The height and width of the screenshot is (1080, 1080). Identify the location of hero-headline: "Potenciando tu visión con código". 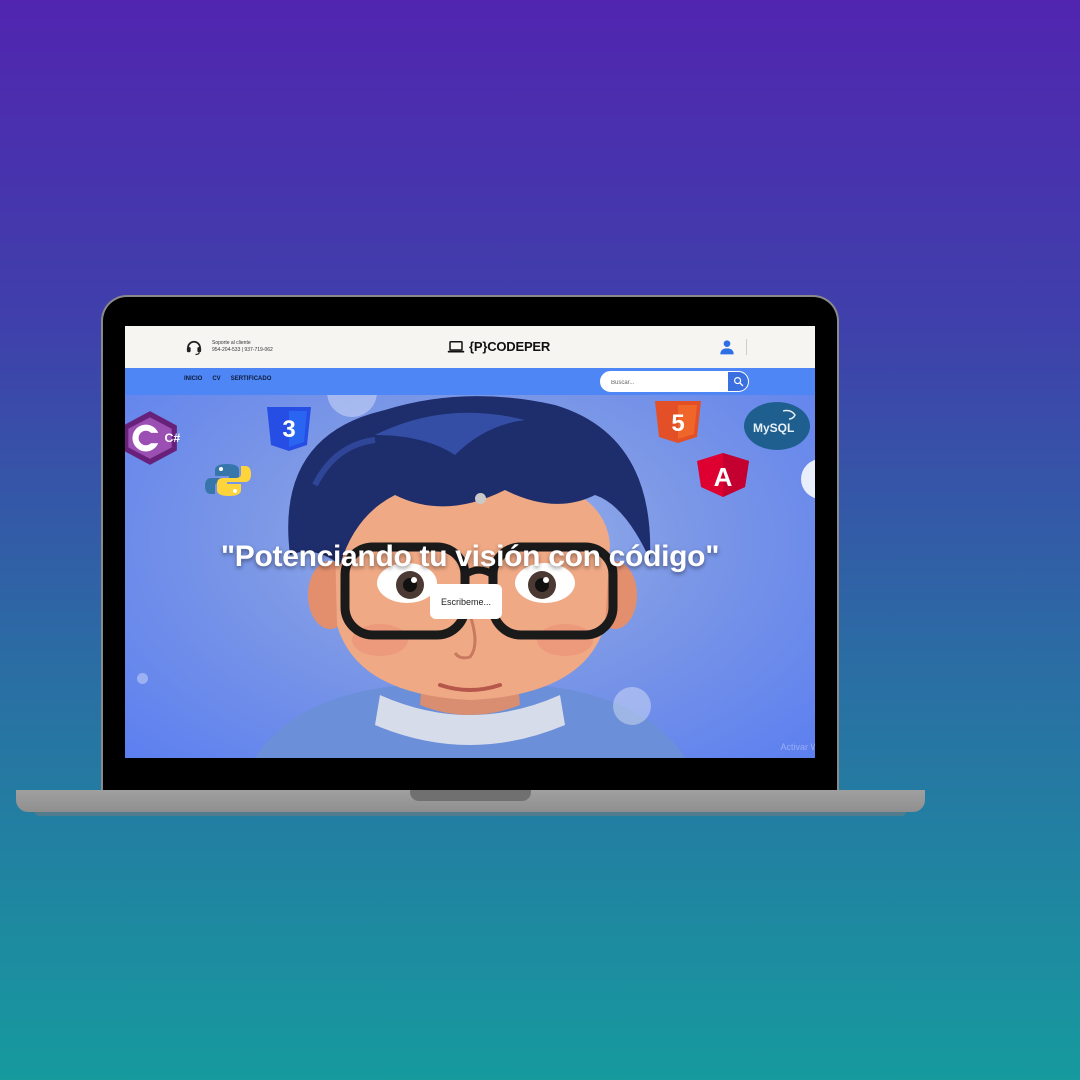
(470, 556).